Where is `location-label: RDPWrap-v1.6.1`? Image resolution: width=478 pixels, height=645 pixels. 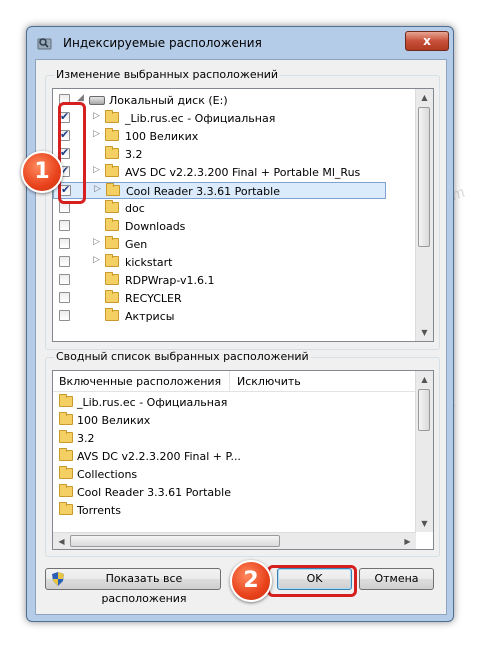
location-label: RDPWrap-v1.6.1 is located at coordinates (170, 280).